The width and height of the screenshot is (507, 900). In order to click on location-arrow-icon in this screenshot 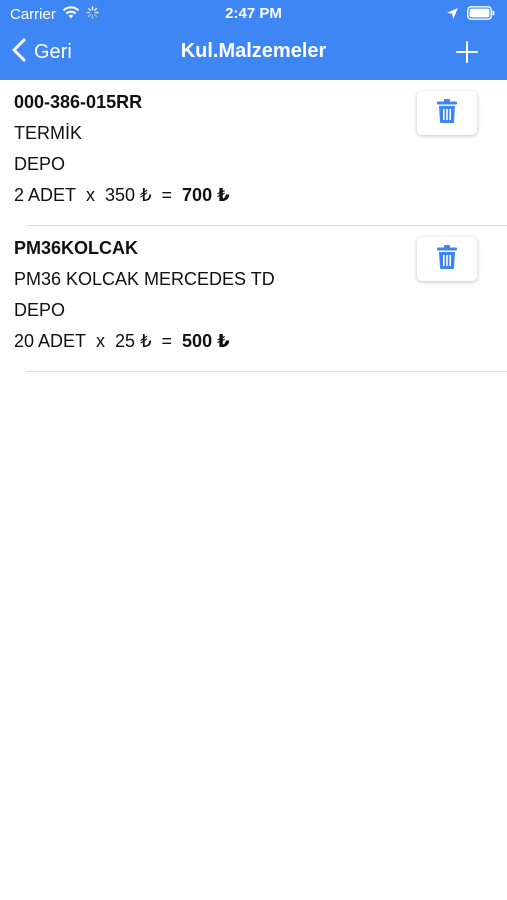, I will do `click(452, 16)`.